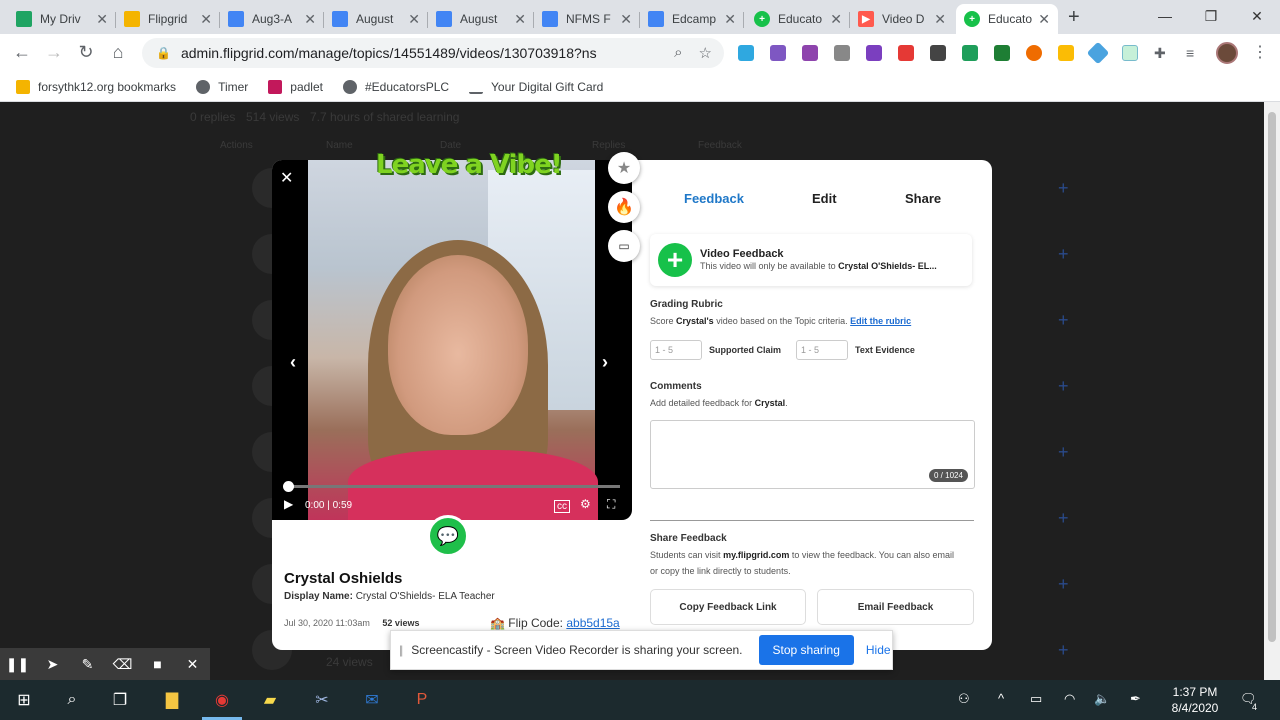 This screenshot has width=1280, height=720. Describe the element at coordinates (902, 19) in the screenshot. I see `browser-tab: ▶ Video D ✕` at that location.